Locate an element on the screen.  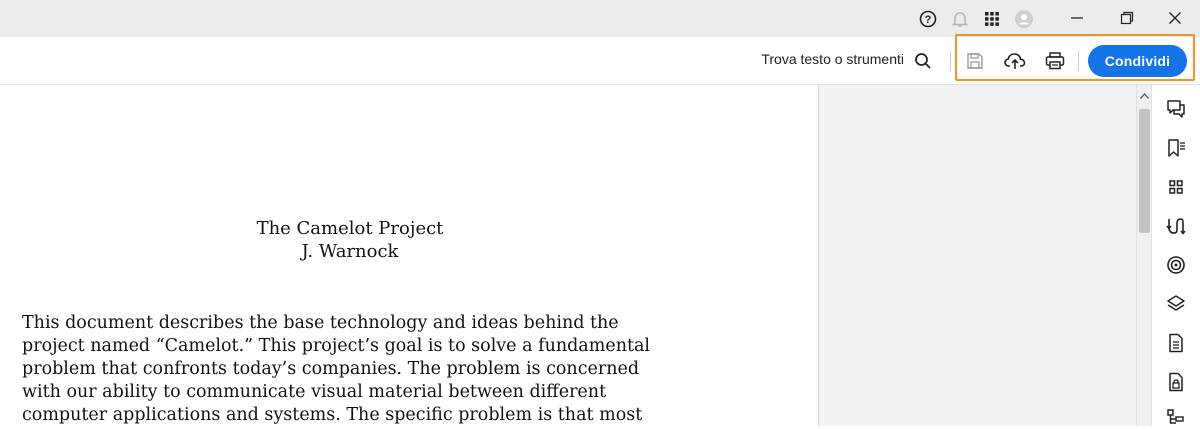
comment-icon is located at coordinates (1176, 109).